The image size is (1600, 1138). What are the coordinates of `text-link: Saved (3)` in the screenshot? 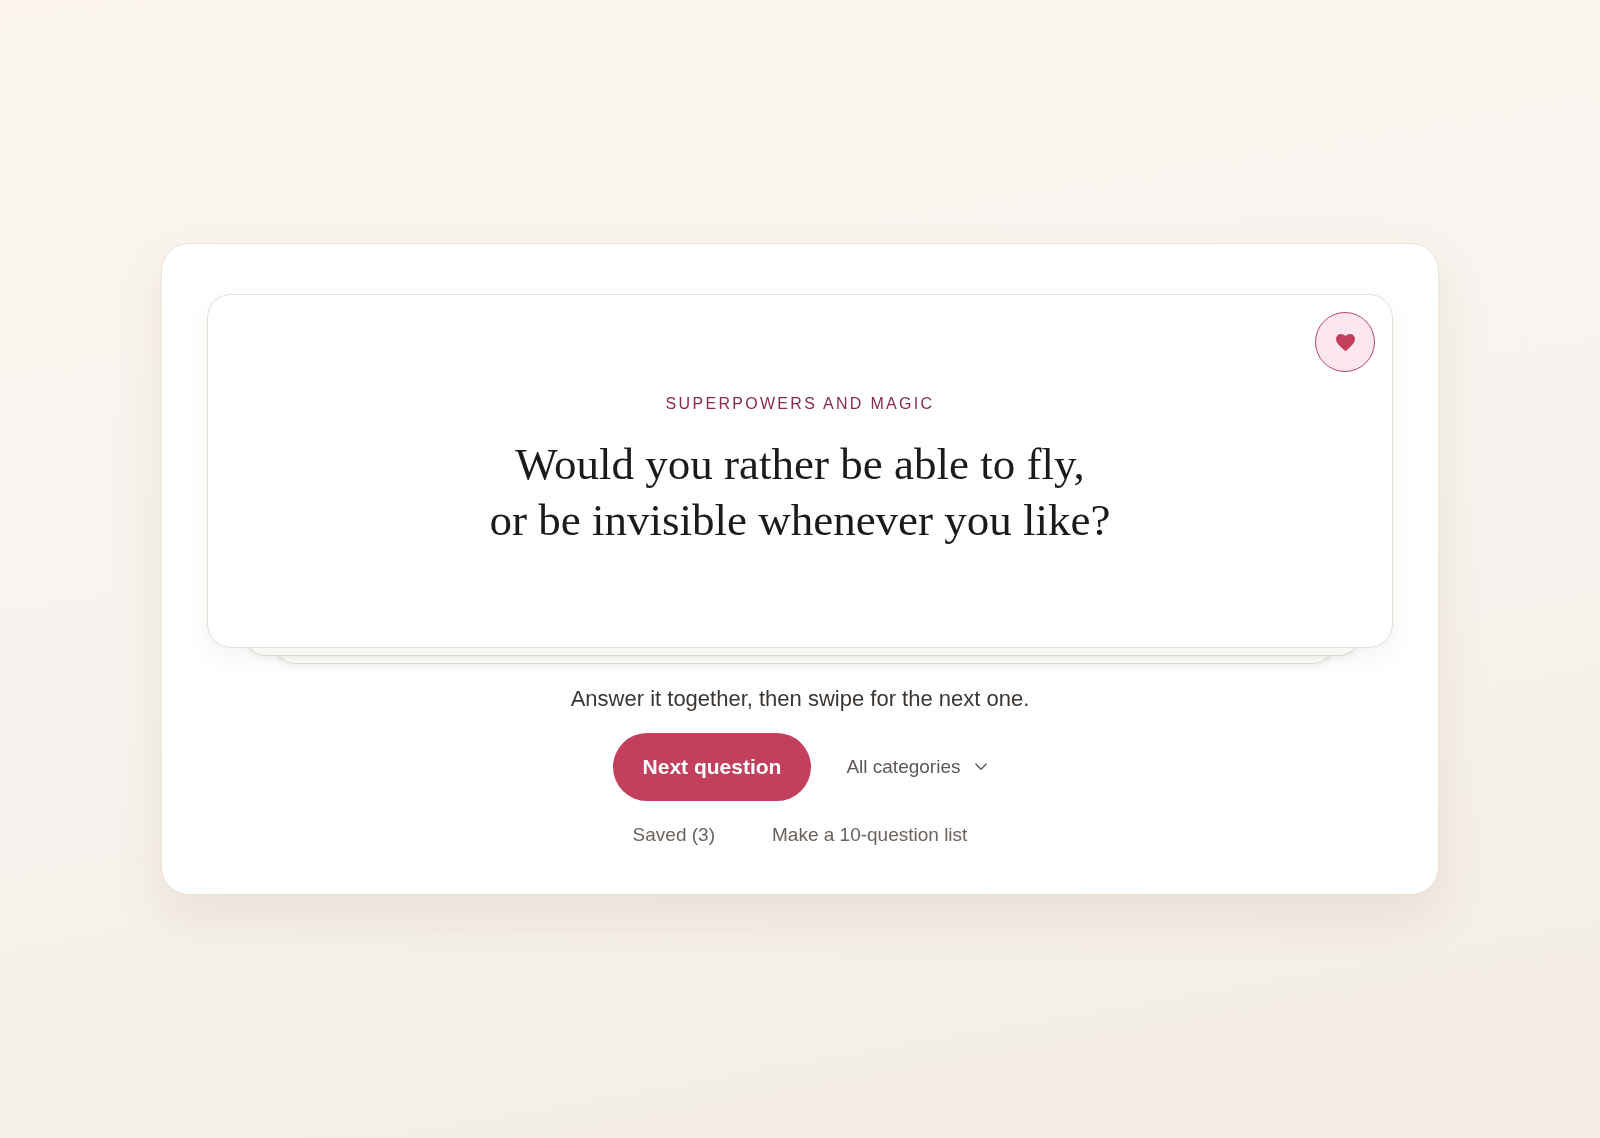 It's located at (673, 835).